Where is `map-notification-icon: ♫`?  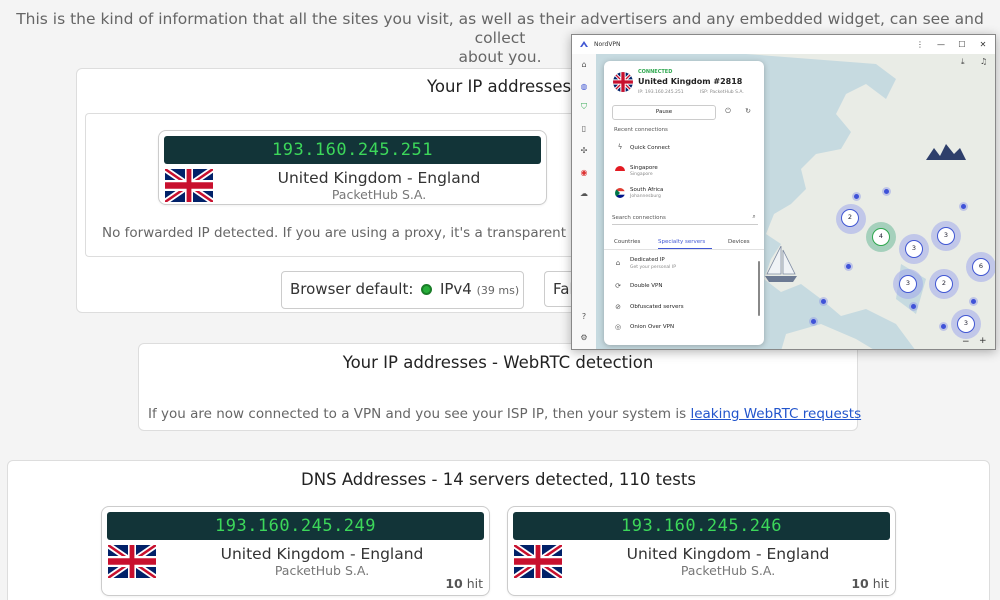 map-notification-icon: ♫ is located at coordinates (983, 61).